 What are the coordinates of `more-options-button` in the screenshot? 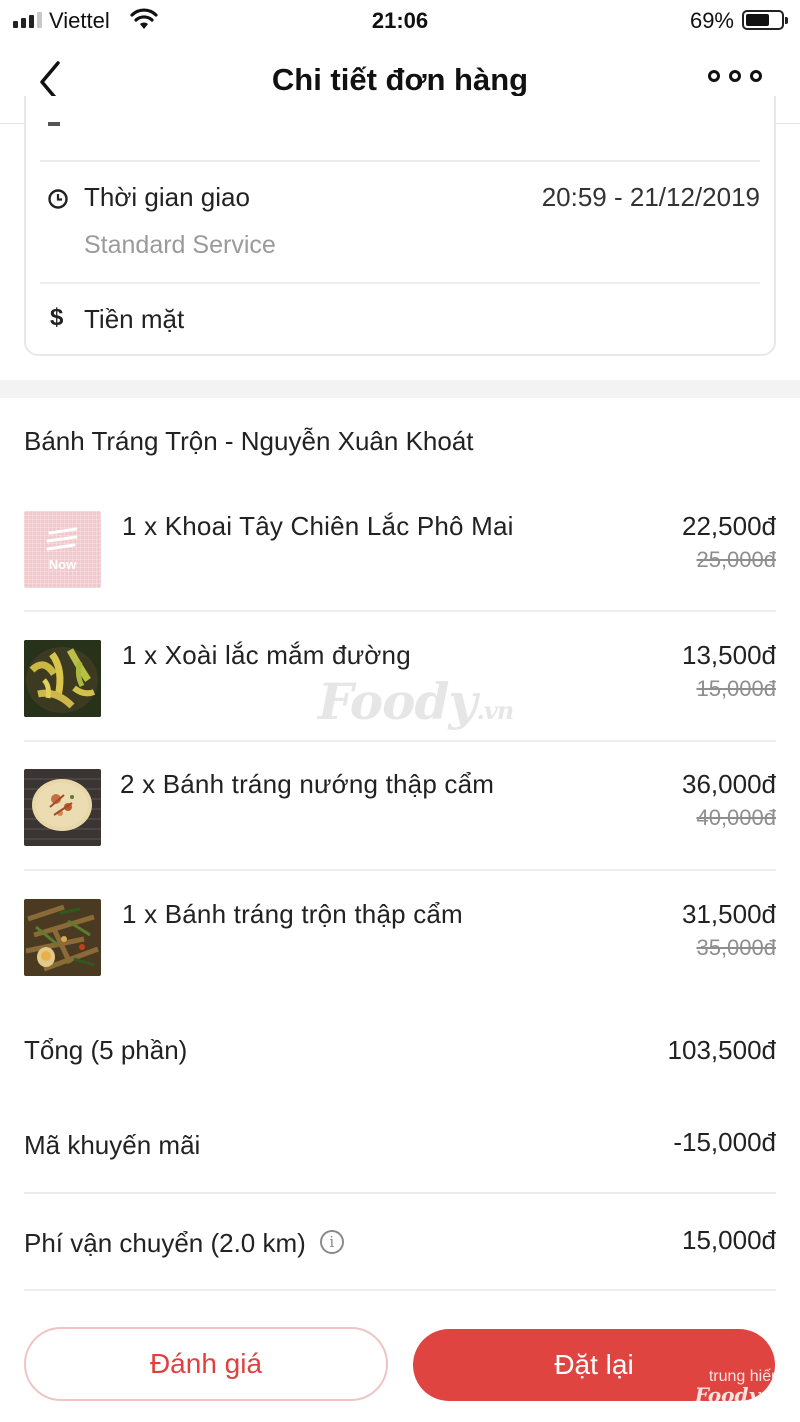 It's located at (735, 76).